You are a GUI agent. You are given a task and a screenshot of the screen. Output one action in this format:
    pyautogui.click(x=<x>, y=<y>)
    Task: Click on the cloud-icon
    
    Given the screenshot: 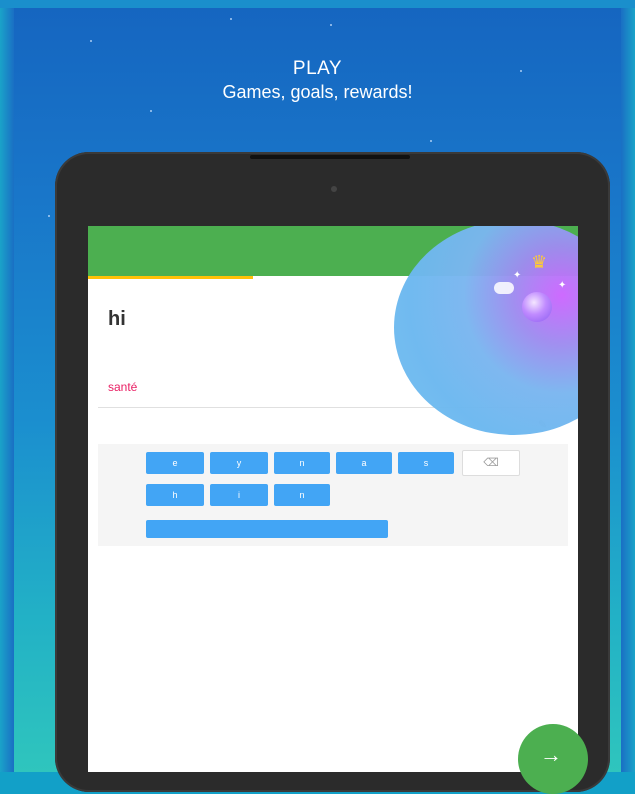 What is the action you would take?
    pyautogui.click(x=504, y=288)
    